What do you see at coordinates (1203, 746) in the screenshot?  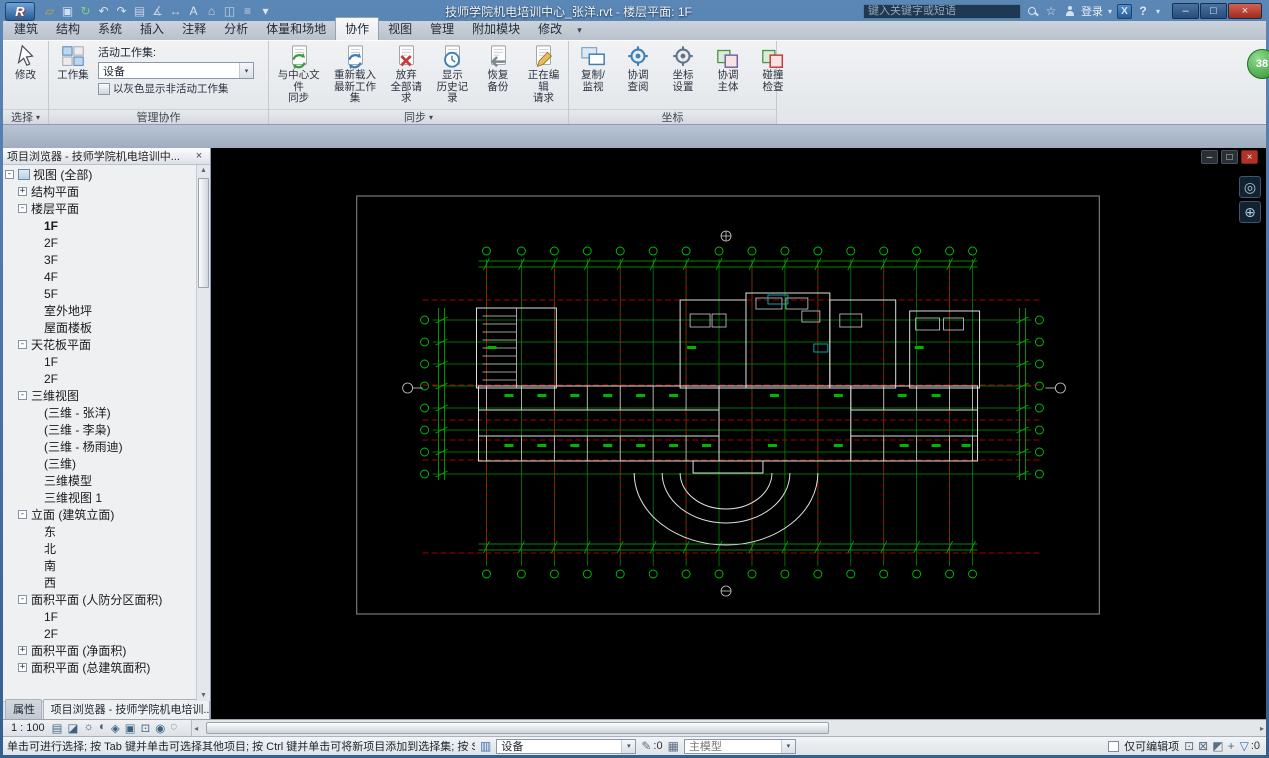 I see `select-pinned-icon: ⊠` at bounding box center [1203, 746].